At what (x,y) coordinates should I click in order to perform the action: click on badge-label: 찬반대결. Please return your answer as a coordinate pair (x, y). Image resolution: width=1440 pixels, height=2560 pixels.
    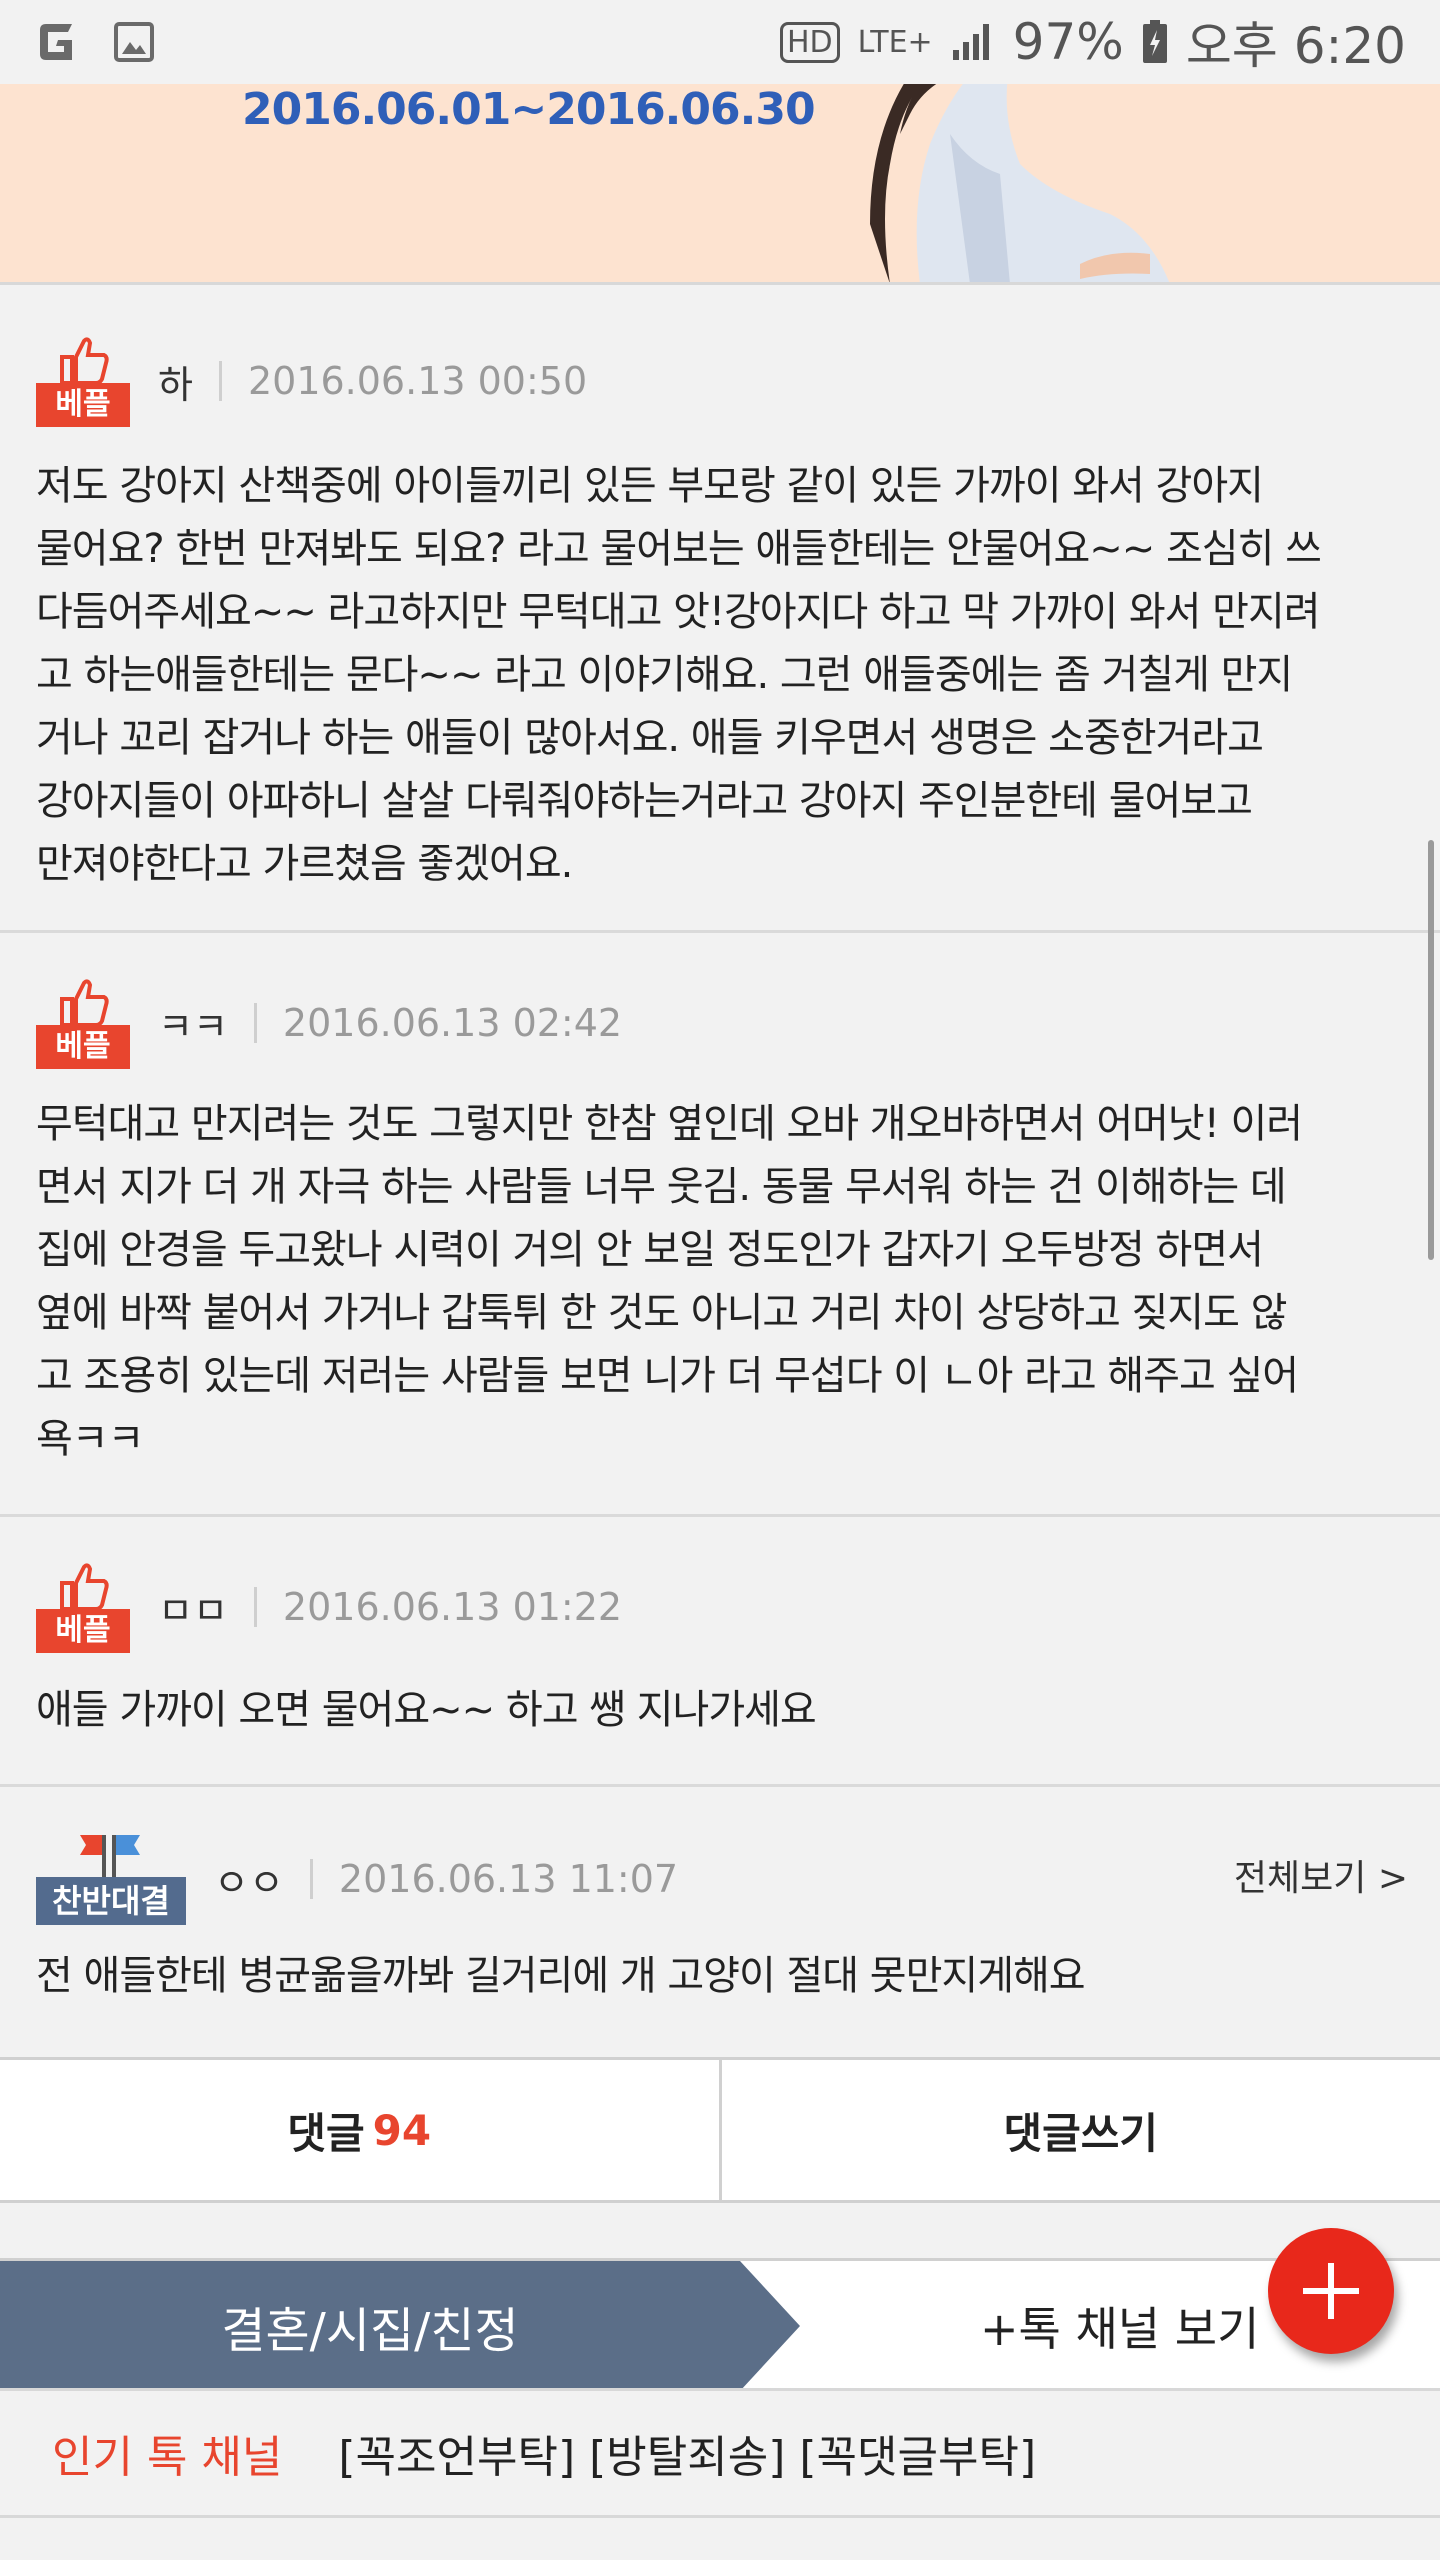
    Looking at the image, I should click on (111, 1901).